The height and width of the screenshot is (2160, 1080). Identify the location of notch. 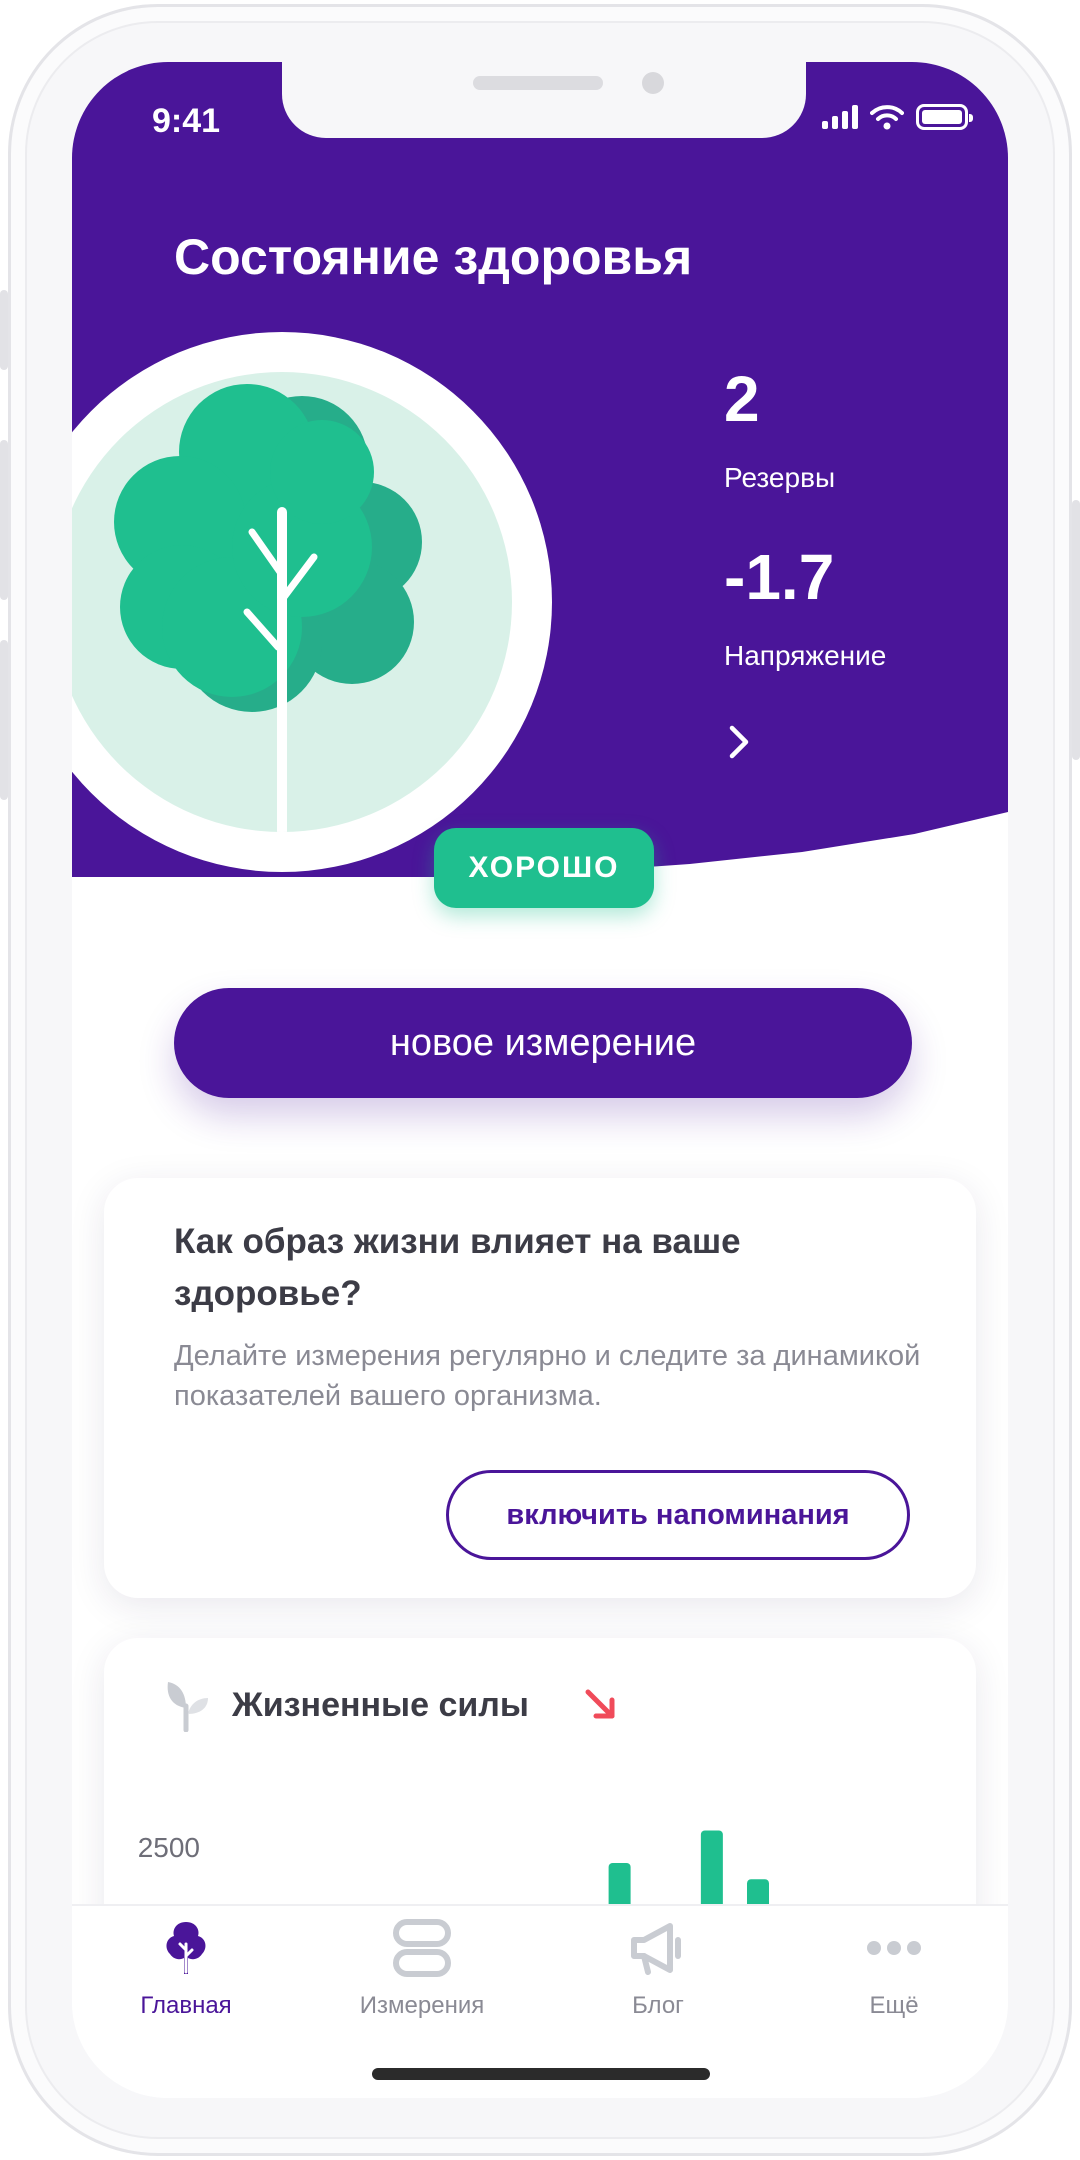
(544, 100).